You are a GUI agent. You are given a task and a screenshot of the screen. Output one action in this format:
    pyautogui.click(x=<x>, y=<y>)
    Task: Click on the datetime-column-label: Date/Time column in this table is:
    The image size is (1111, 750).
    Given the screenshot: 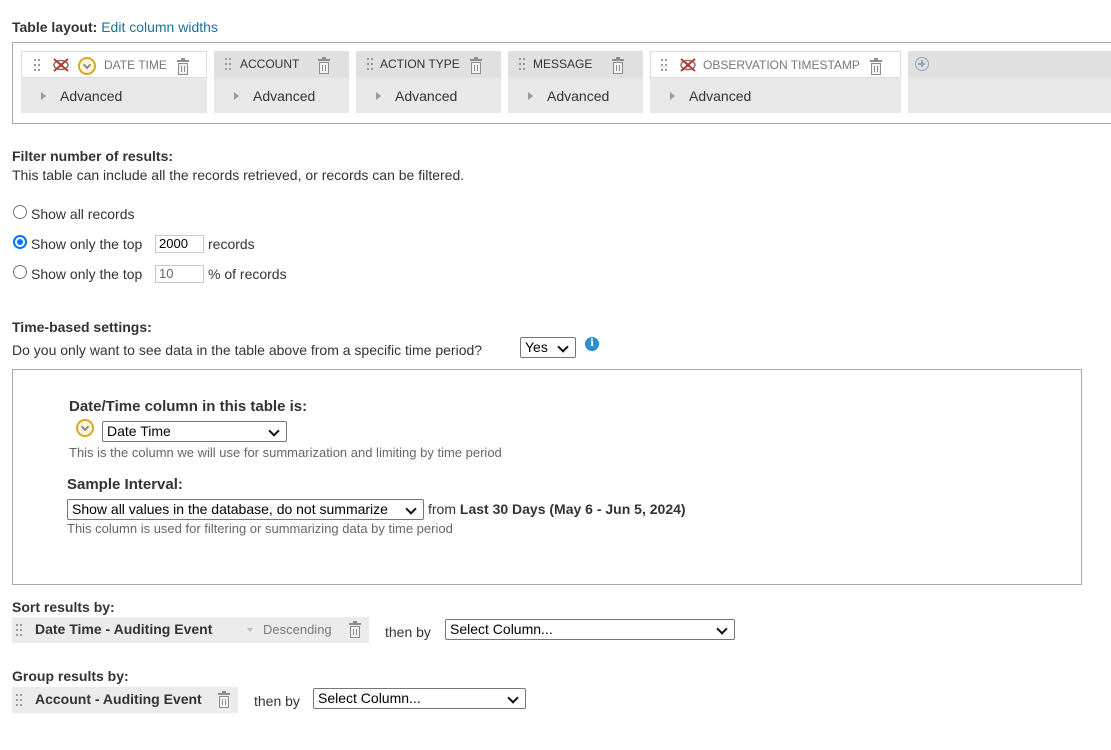 What is the action you would take?
    pyautogui.click(x=188, y=406)
    